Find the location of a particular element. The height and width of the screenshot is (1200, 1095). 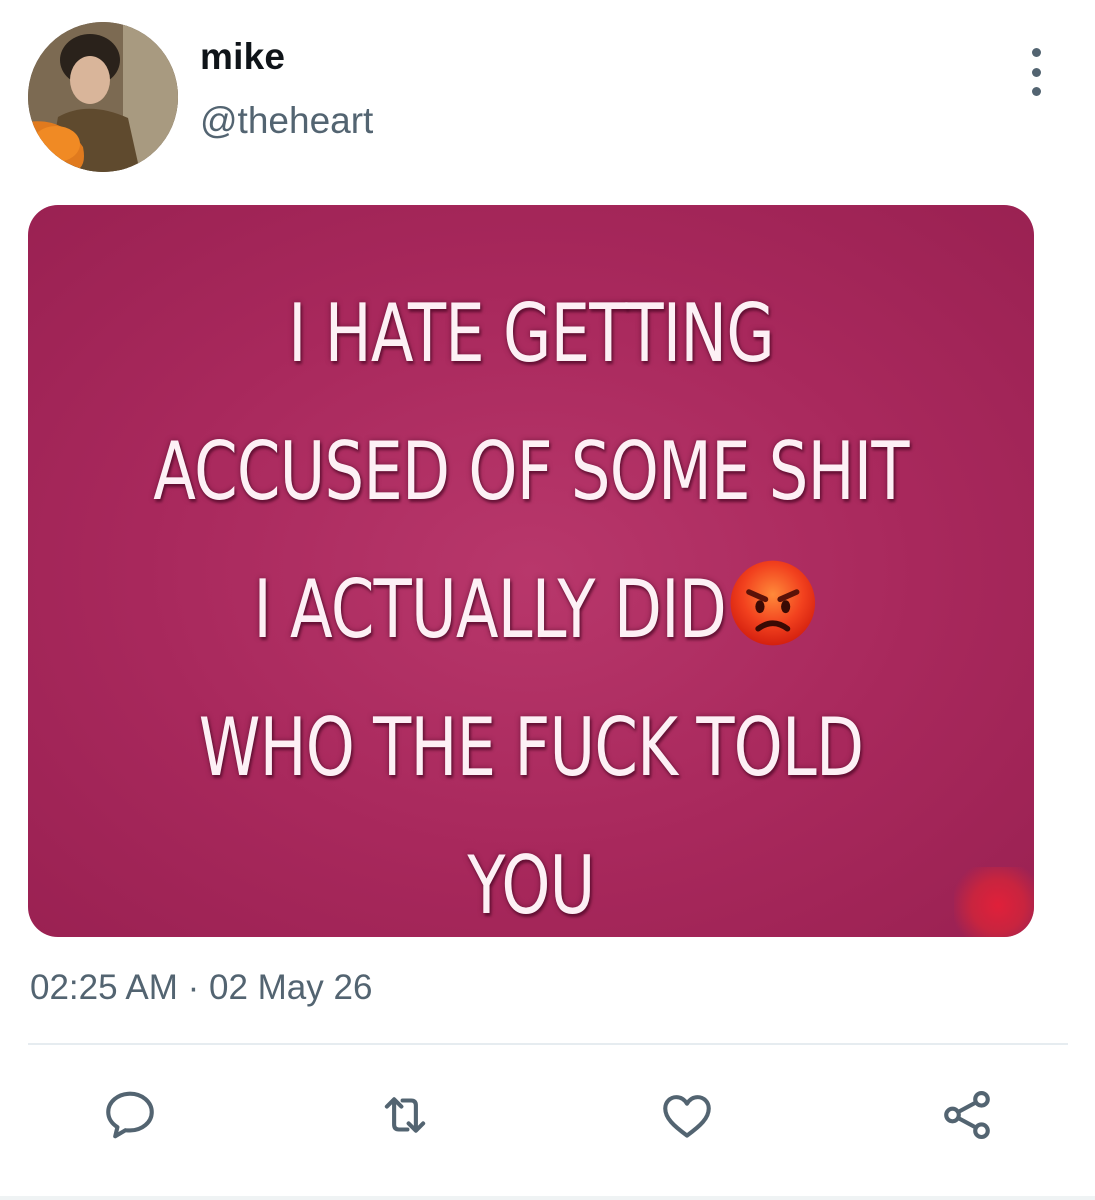

divider is located at coordinates (548, 1044).